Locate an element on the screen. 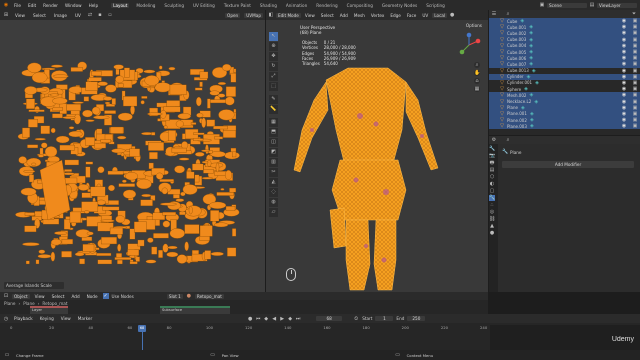 The image size is (640, 360). menu-view: View is located at coordinates (66, 318).